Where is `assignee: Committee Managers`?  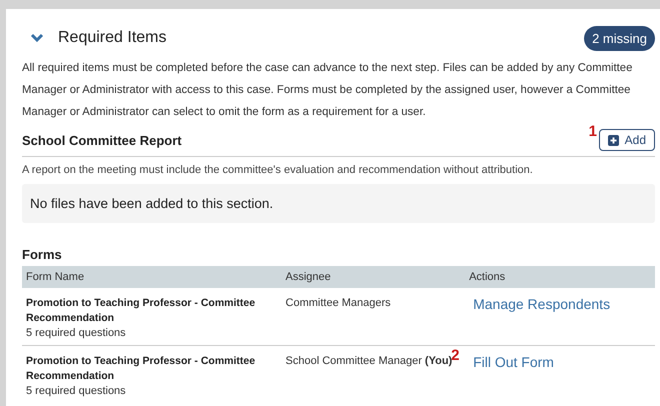 assignee: Committee Managers is located at coordinates (338, 303).